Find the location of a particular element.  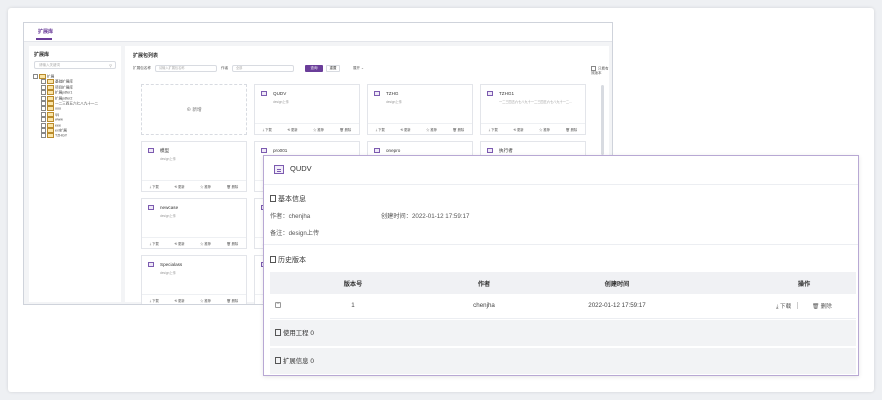

show-valid-only-checkbox: 只看有效版本 is located at coordinates (600, 71).